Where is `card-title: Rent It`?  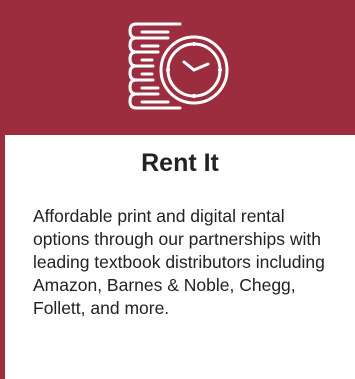 card-title: Rent It is located at coordinates (180, 163).